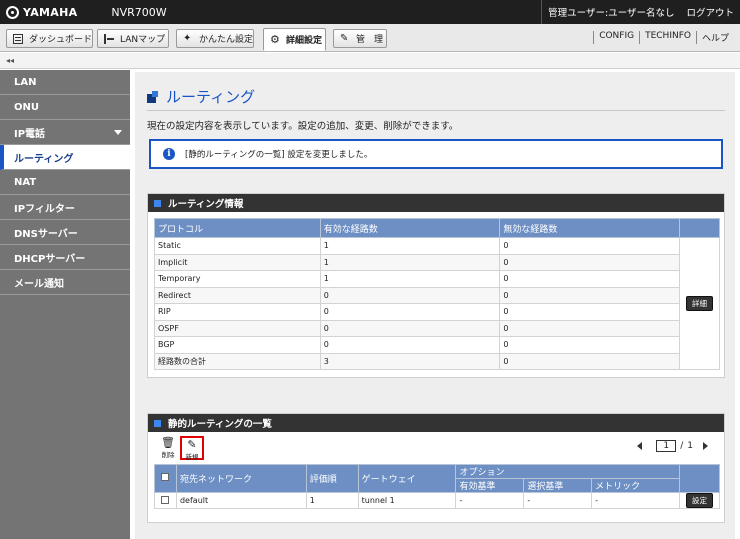 This screenshot has height=539, width=740. What do you see at coordinates (153, 96) in the screenshot?
I see `page-title-icon` at bounding box center [153, 96].